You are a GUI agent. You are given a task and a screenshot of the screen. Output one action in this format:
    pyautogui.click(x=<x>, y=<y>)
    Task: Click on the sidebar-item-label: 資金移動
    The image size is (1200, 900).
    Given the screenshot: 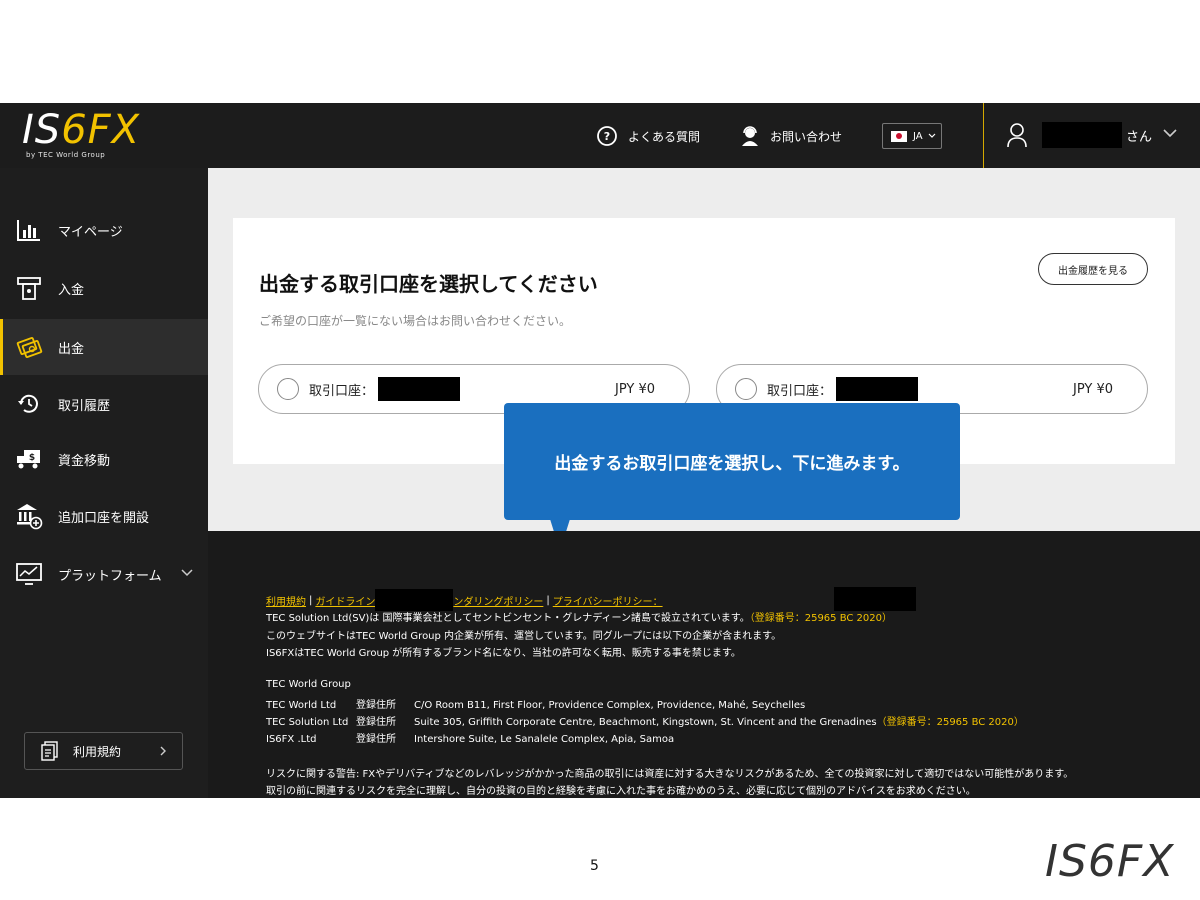 What is the action you would take?
    pyautogui.click(x=84, y=461)
    